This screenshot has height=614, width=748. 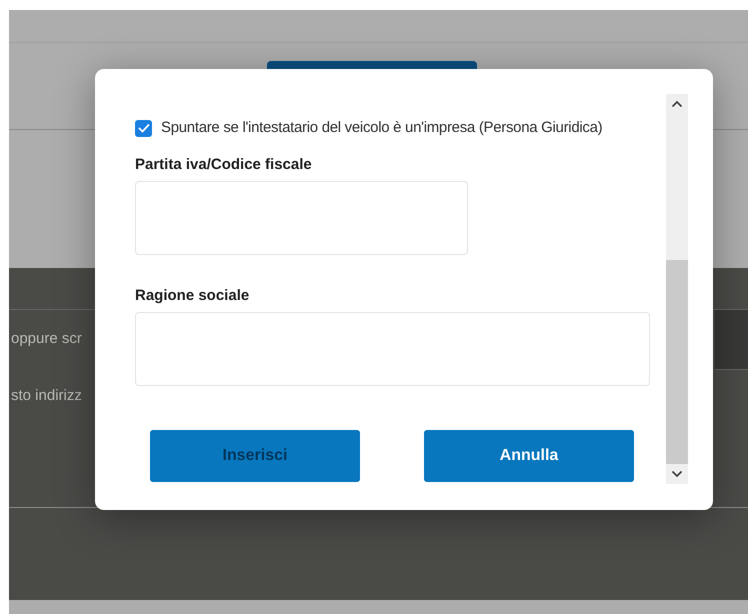 I want to click on page-text: sto indirizz, so click(x=47, y=396).